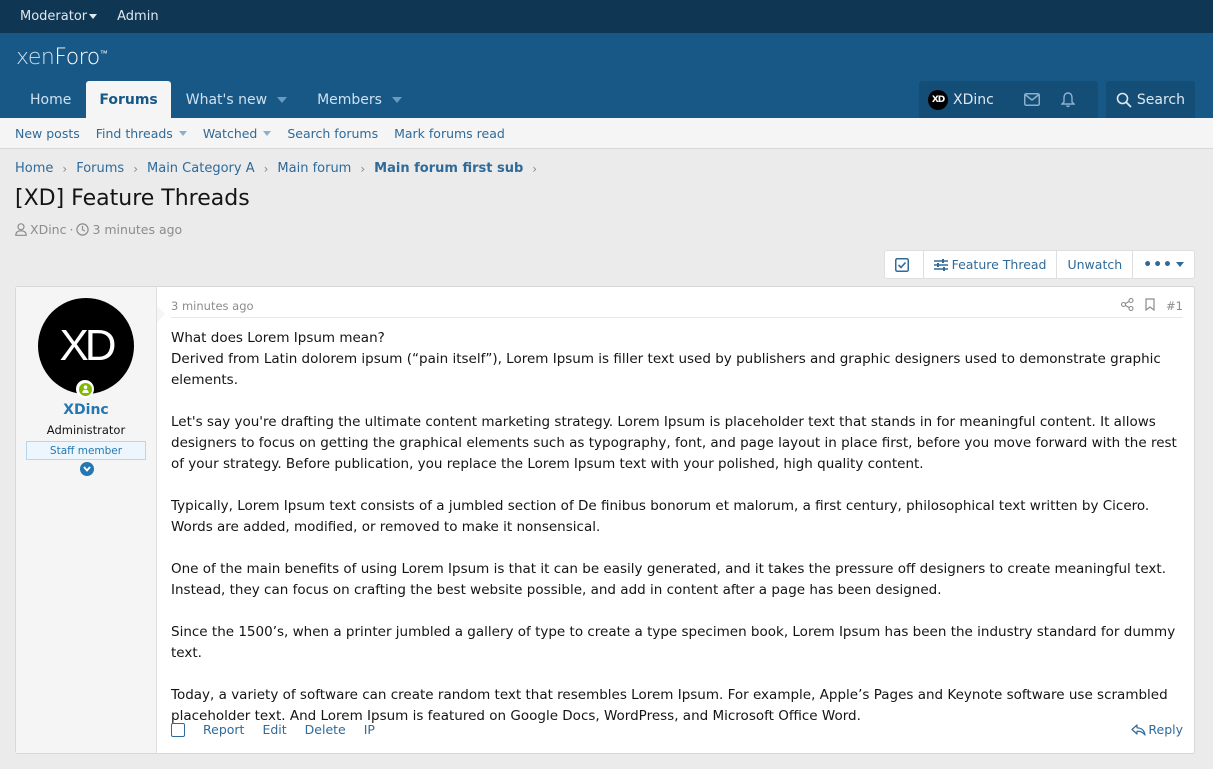 The image size is (1213, 769). I want to click on nav-tab-forums: Forums, so click(128, 99).